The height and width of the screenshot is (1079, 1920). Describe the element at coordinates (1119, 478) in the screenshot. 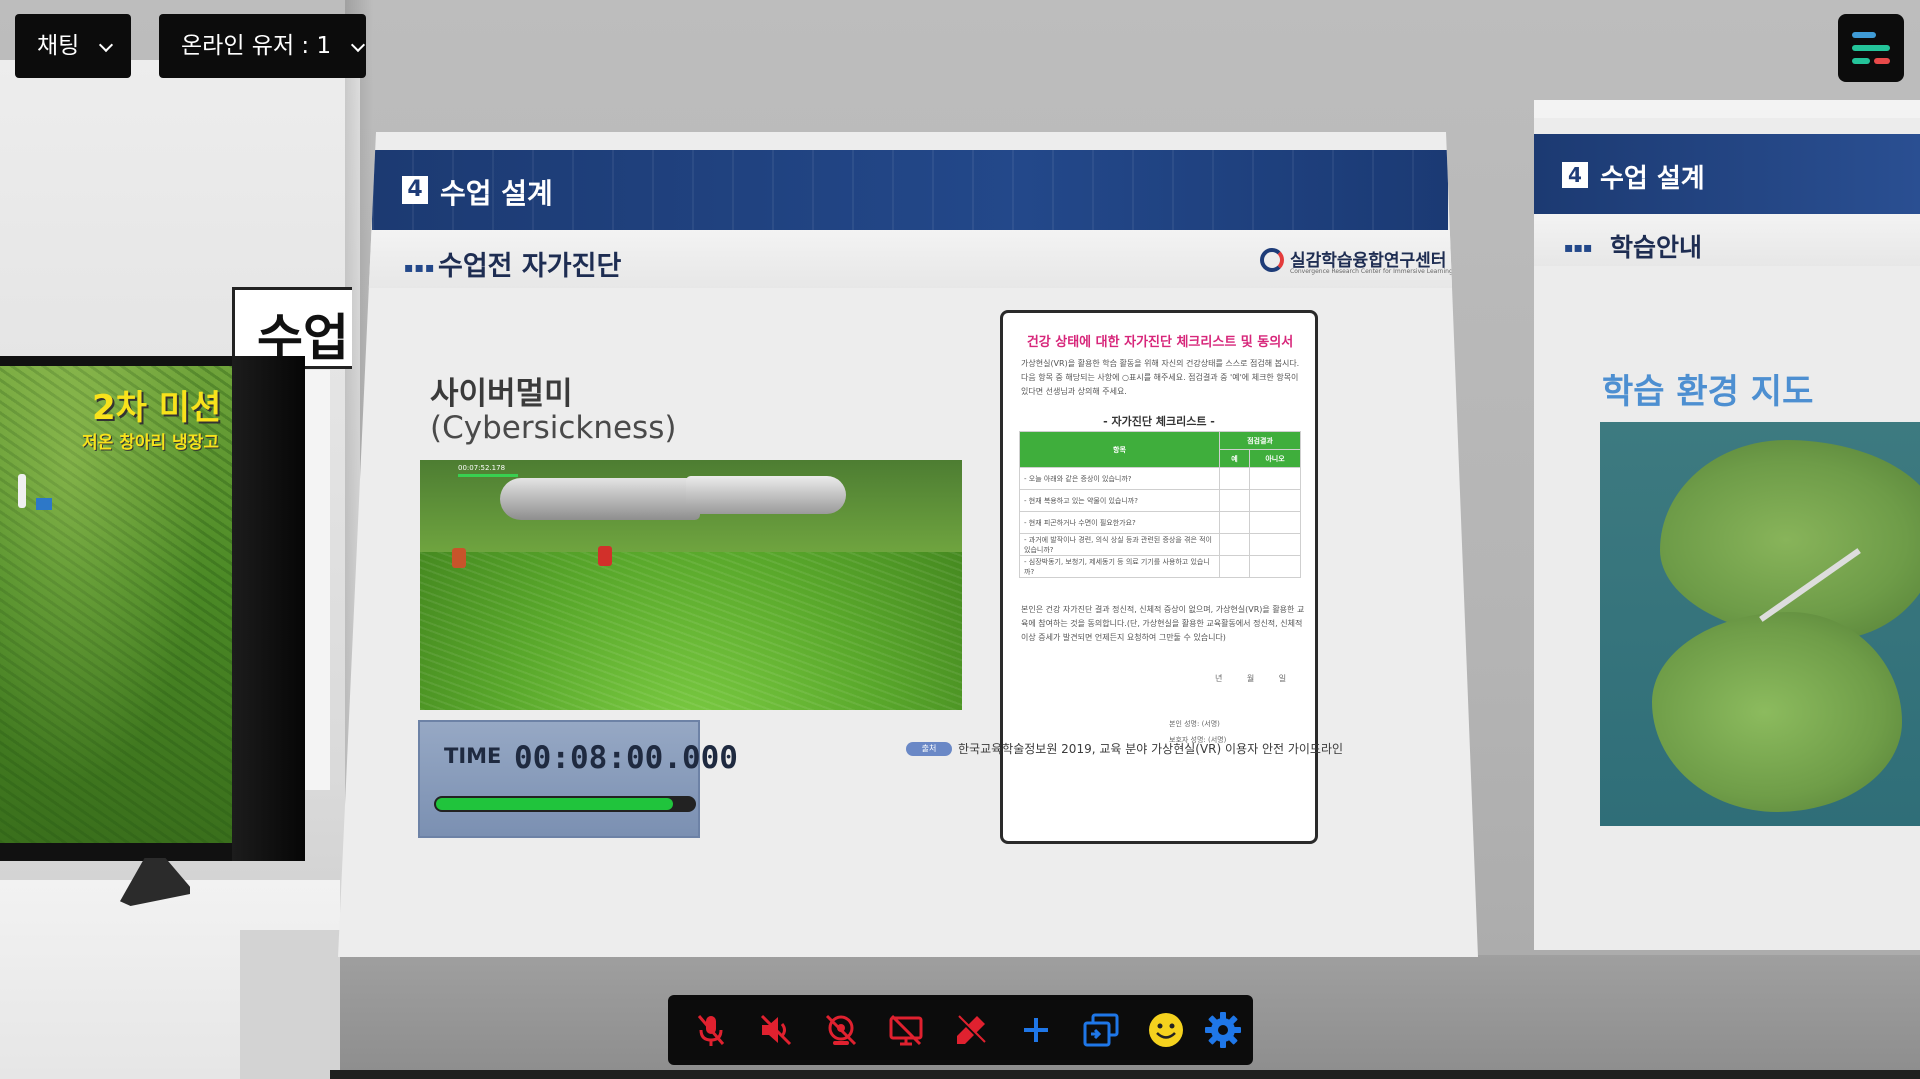

I see `checklist-item: - 오늘 아래와 같은 증상이 있습니까?` at that location.